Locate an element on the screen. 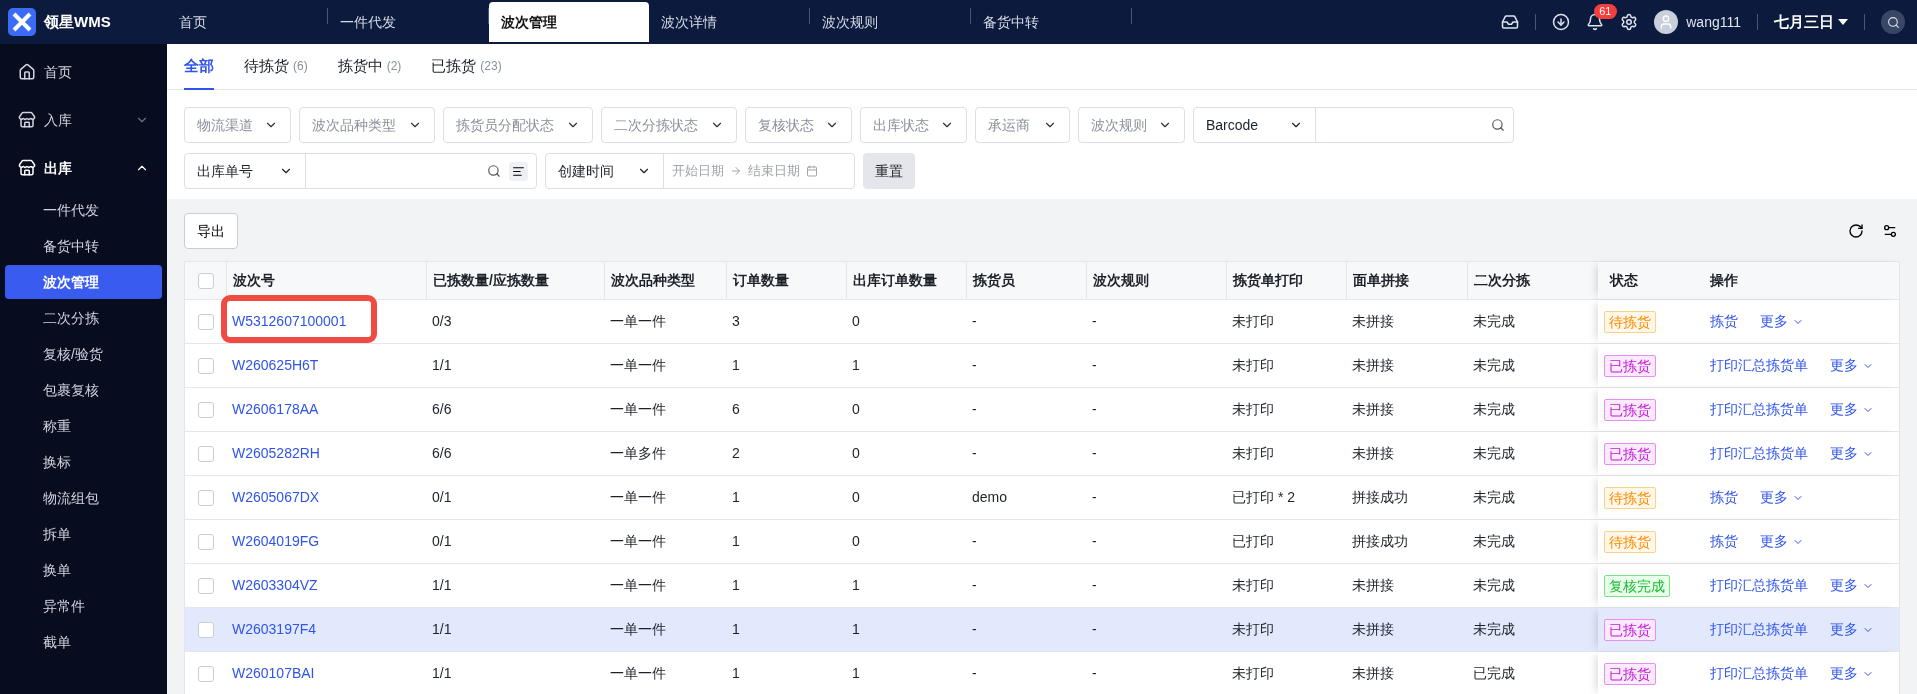  list-icon is located at coordinates (518, 171).